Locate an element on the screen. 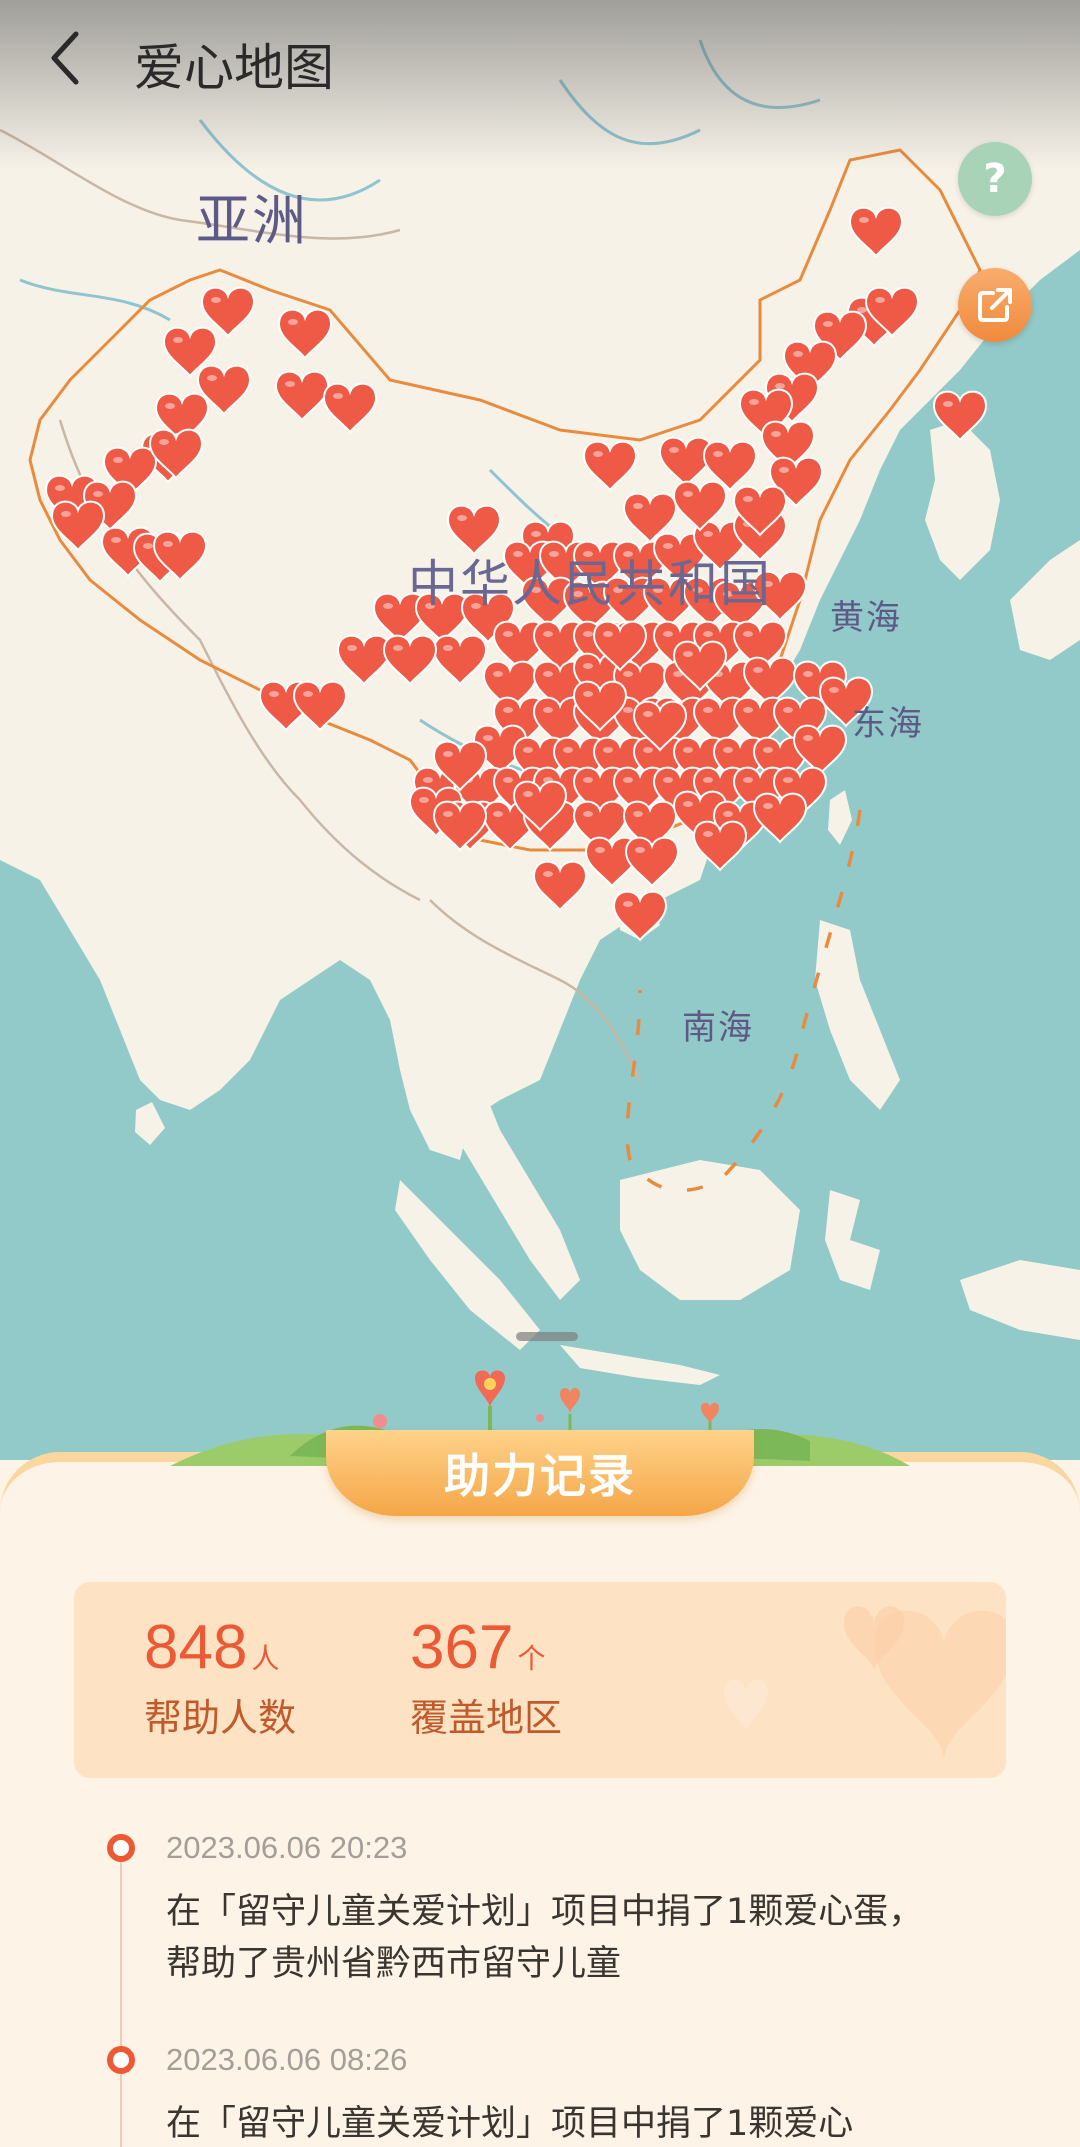  map-label-east-sea: 东海 is located at coordinates (888, 724).